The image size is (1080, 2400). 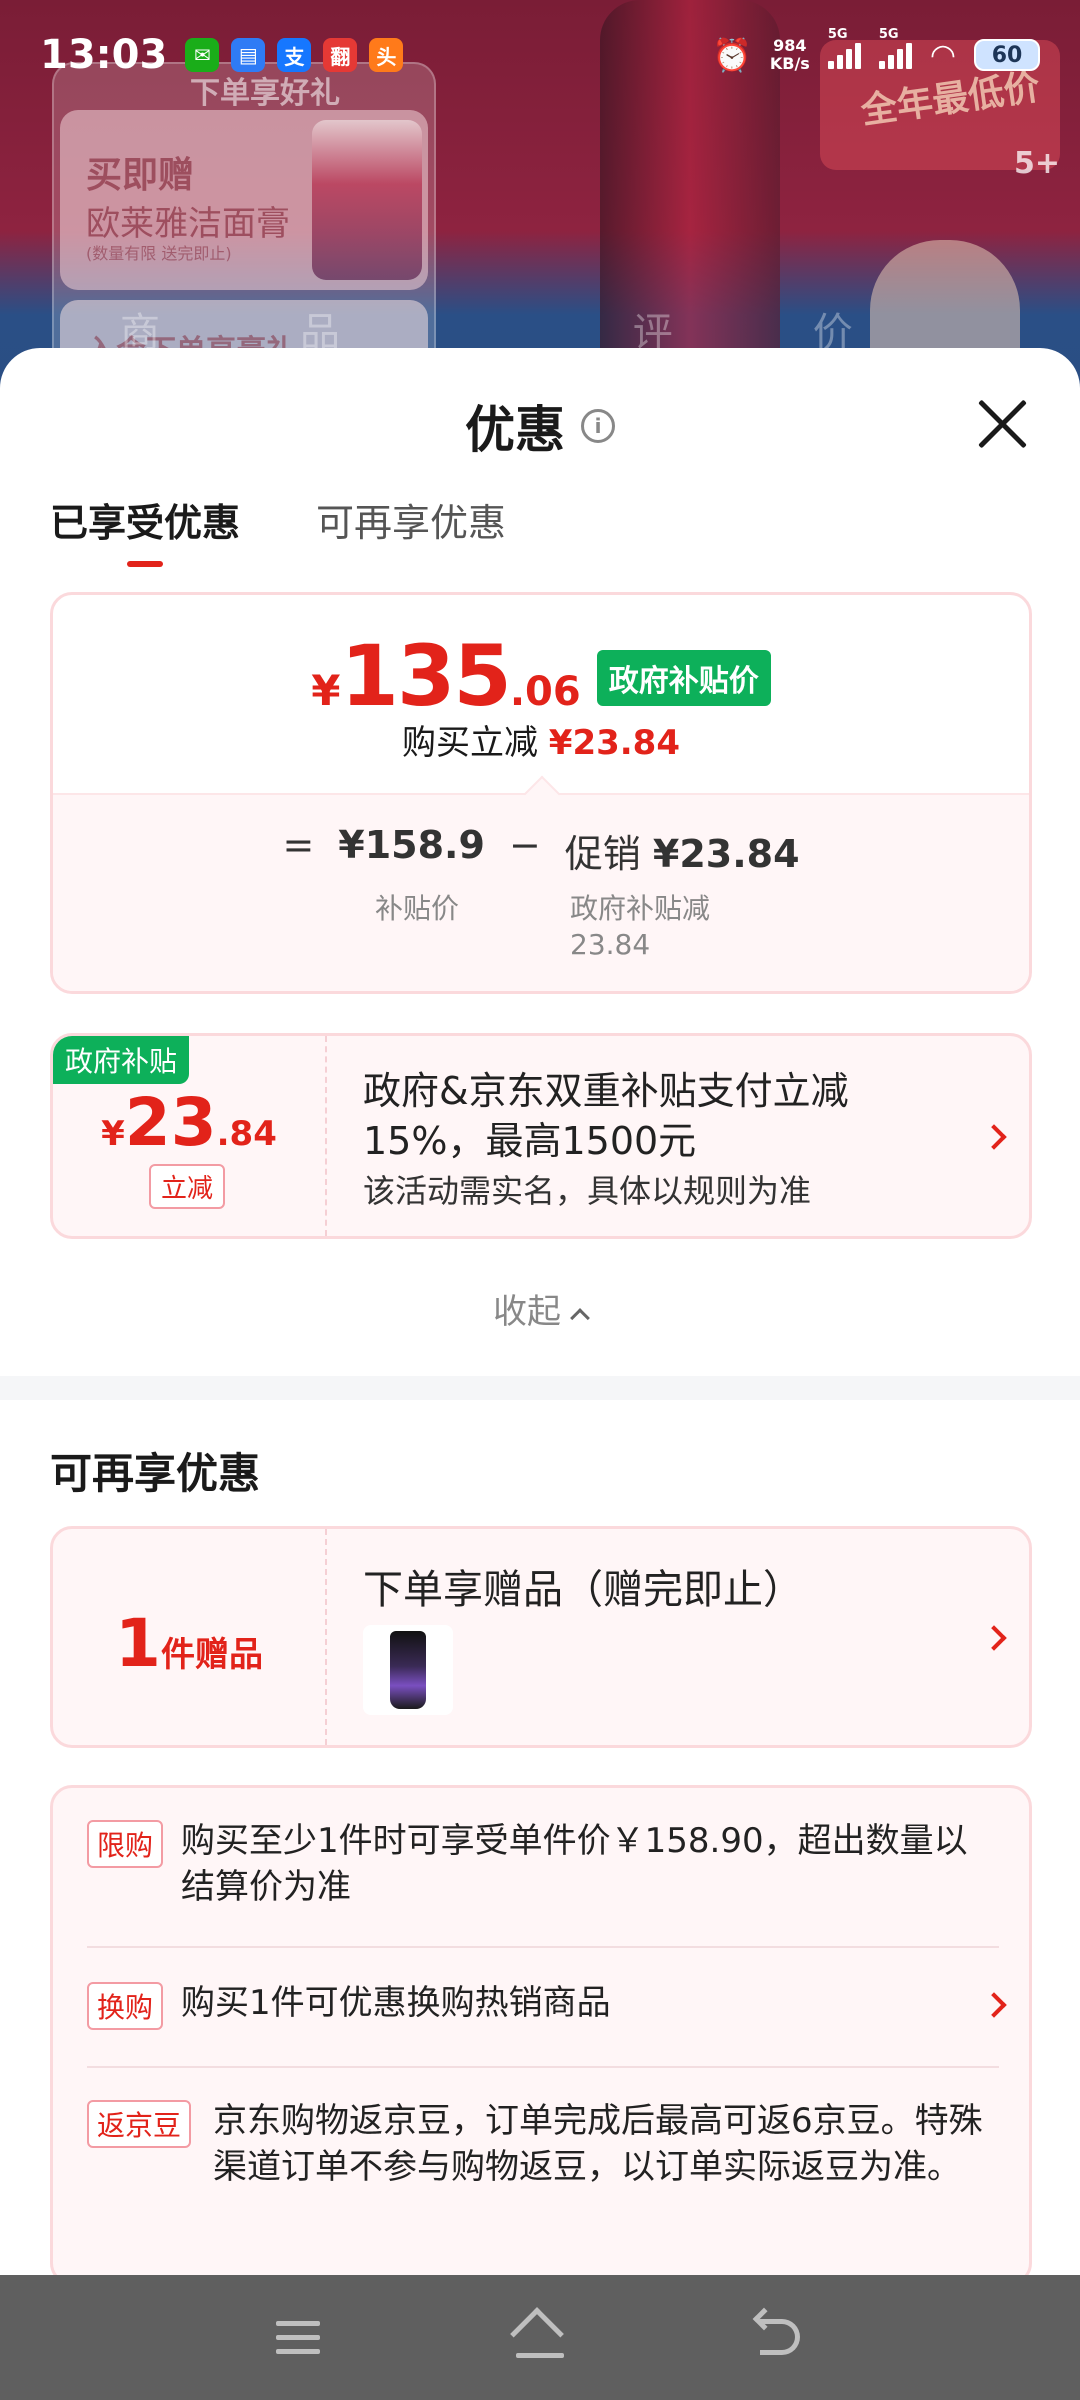 What do you see at coordinates (1002, 424) in the screenshot?
I see `close-icon` at bounding box center [1002, 424].